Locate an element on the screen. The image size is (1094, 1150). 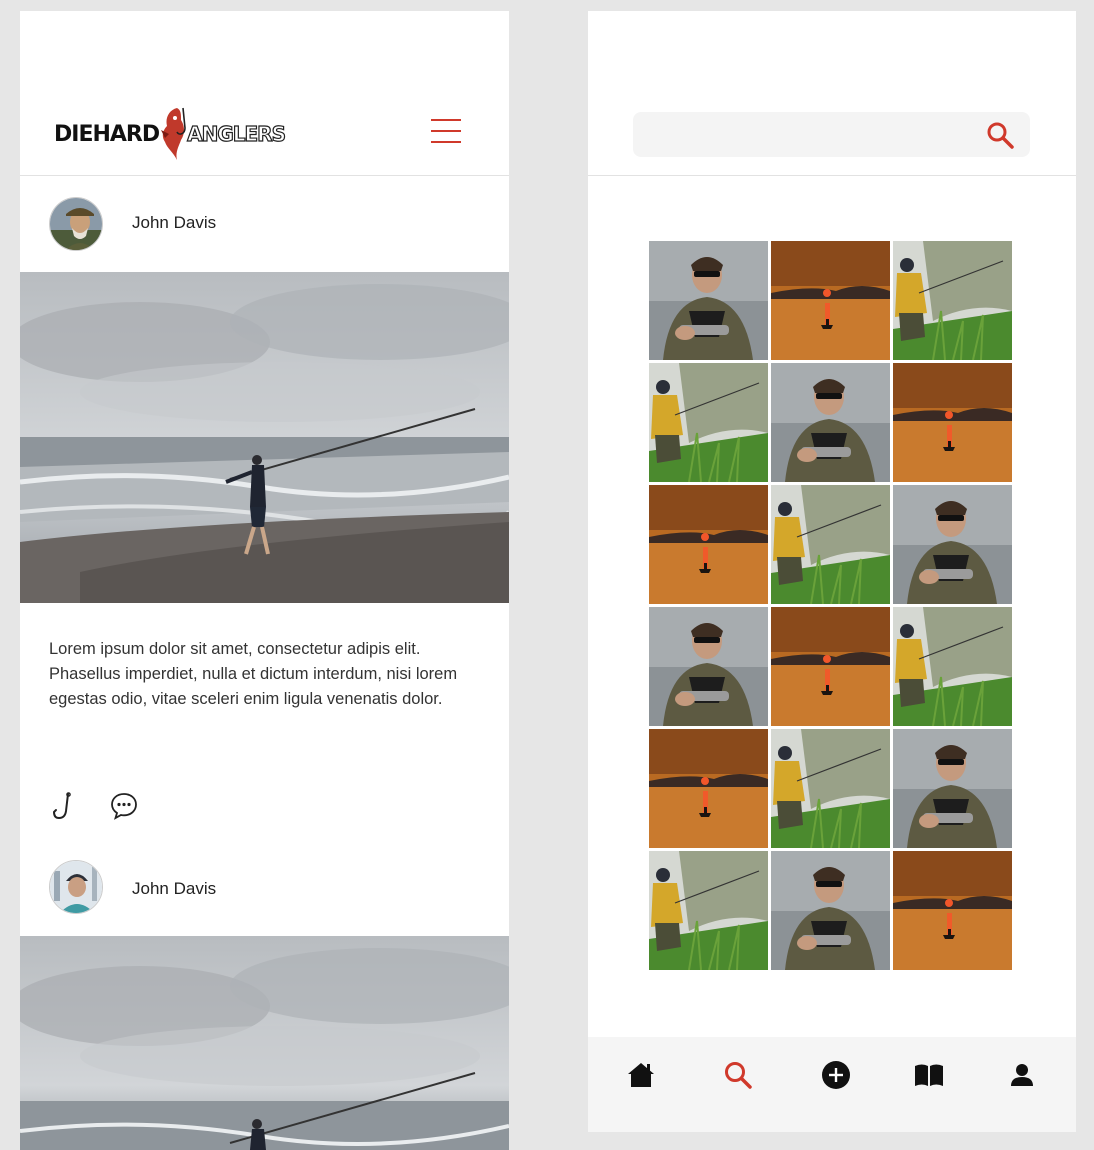
search-input is located at coordinates (812, 134).